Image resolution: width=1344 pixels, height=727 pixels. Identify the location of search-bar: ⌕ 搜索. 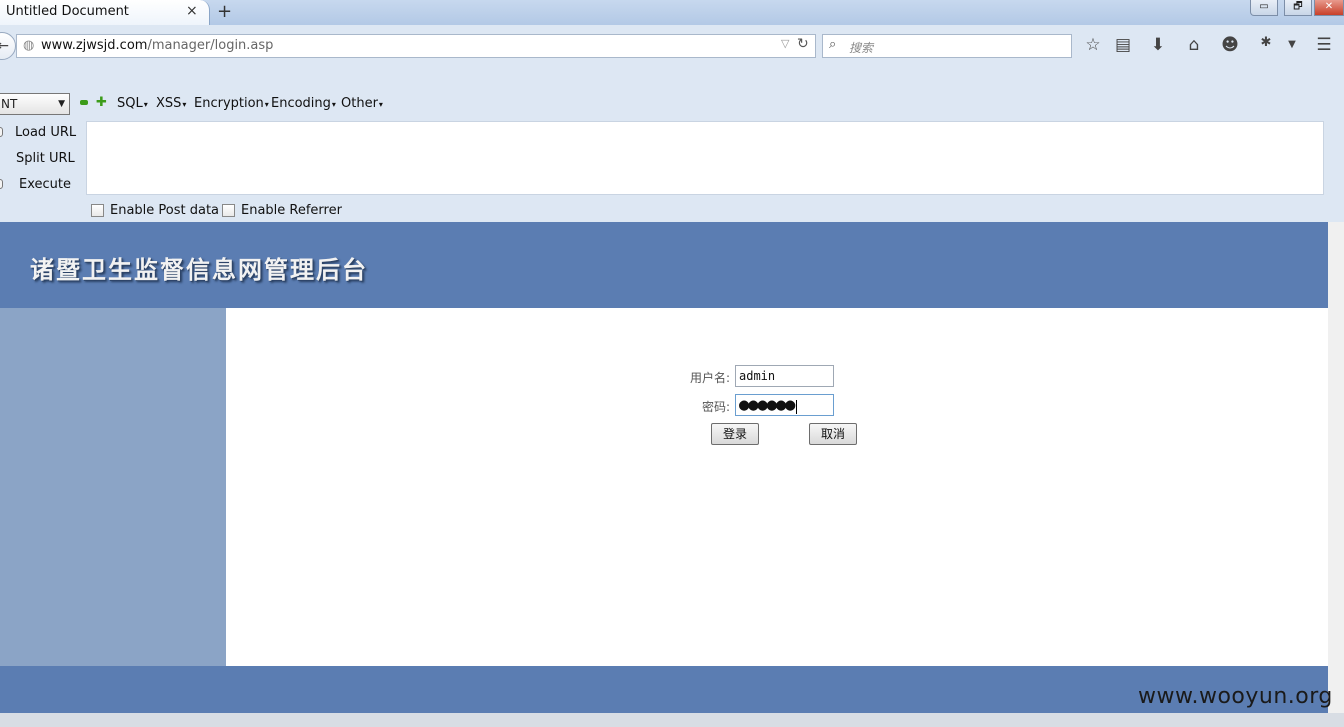
(947, 46).